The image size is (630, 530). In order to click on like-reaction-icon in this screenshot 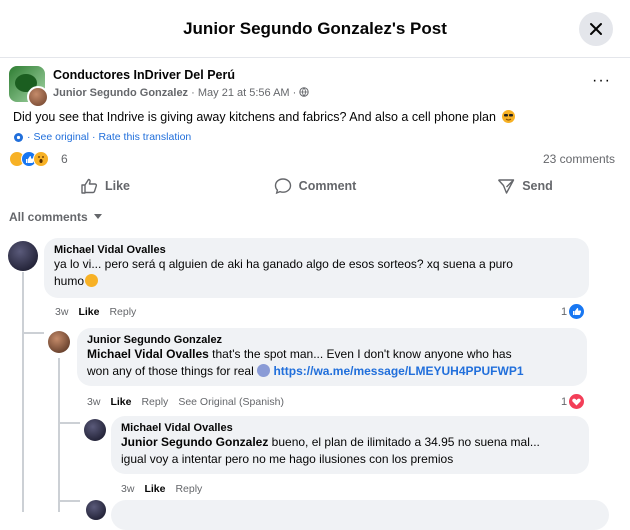, I will do `click(577, 311)`.